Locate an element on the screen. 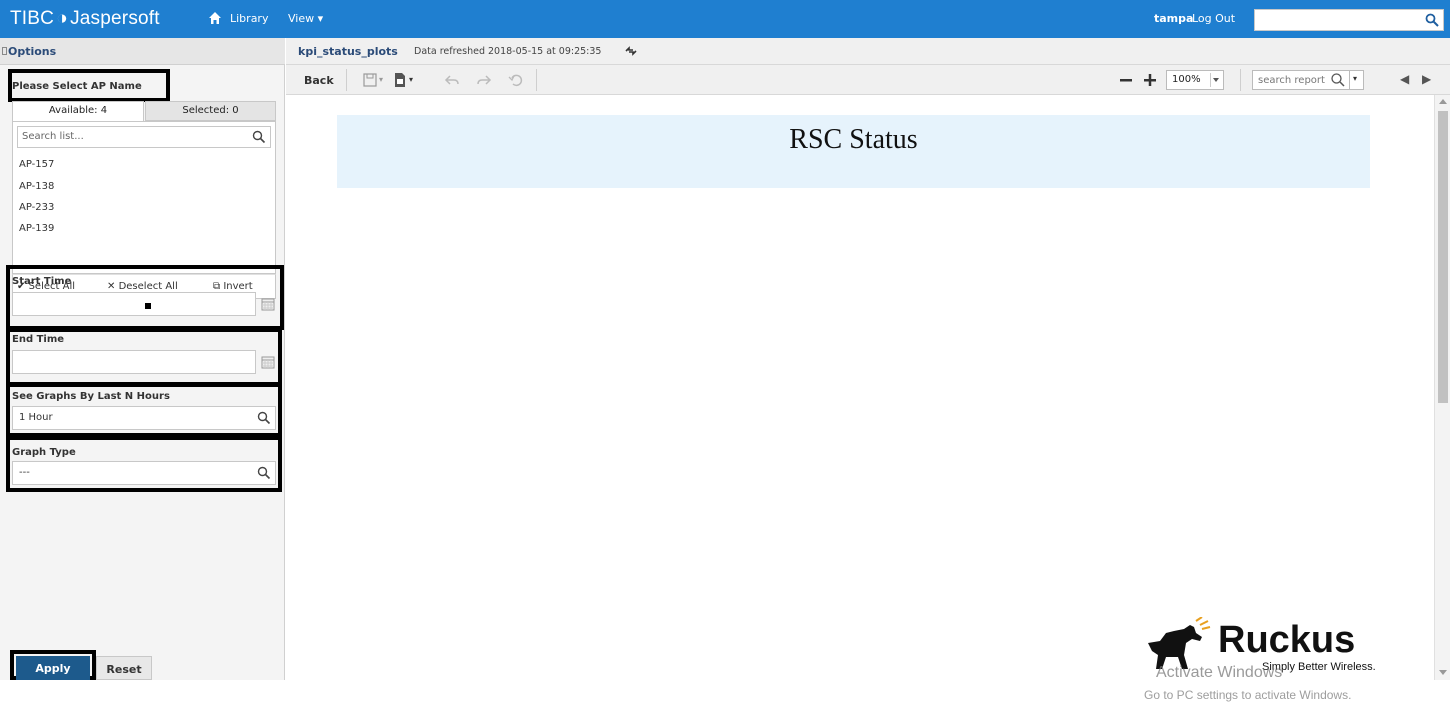 The height and width of the screenshot is (702, 1450). search-next-icon: ▶ is located at coordinates (1426, 79).